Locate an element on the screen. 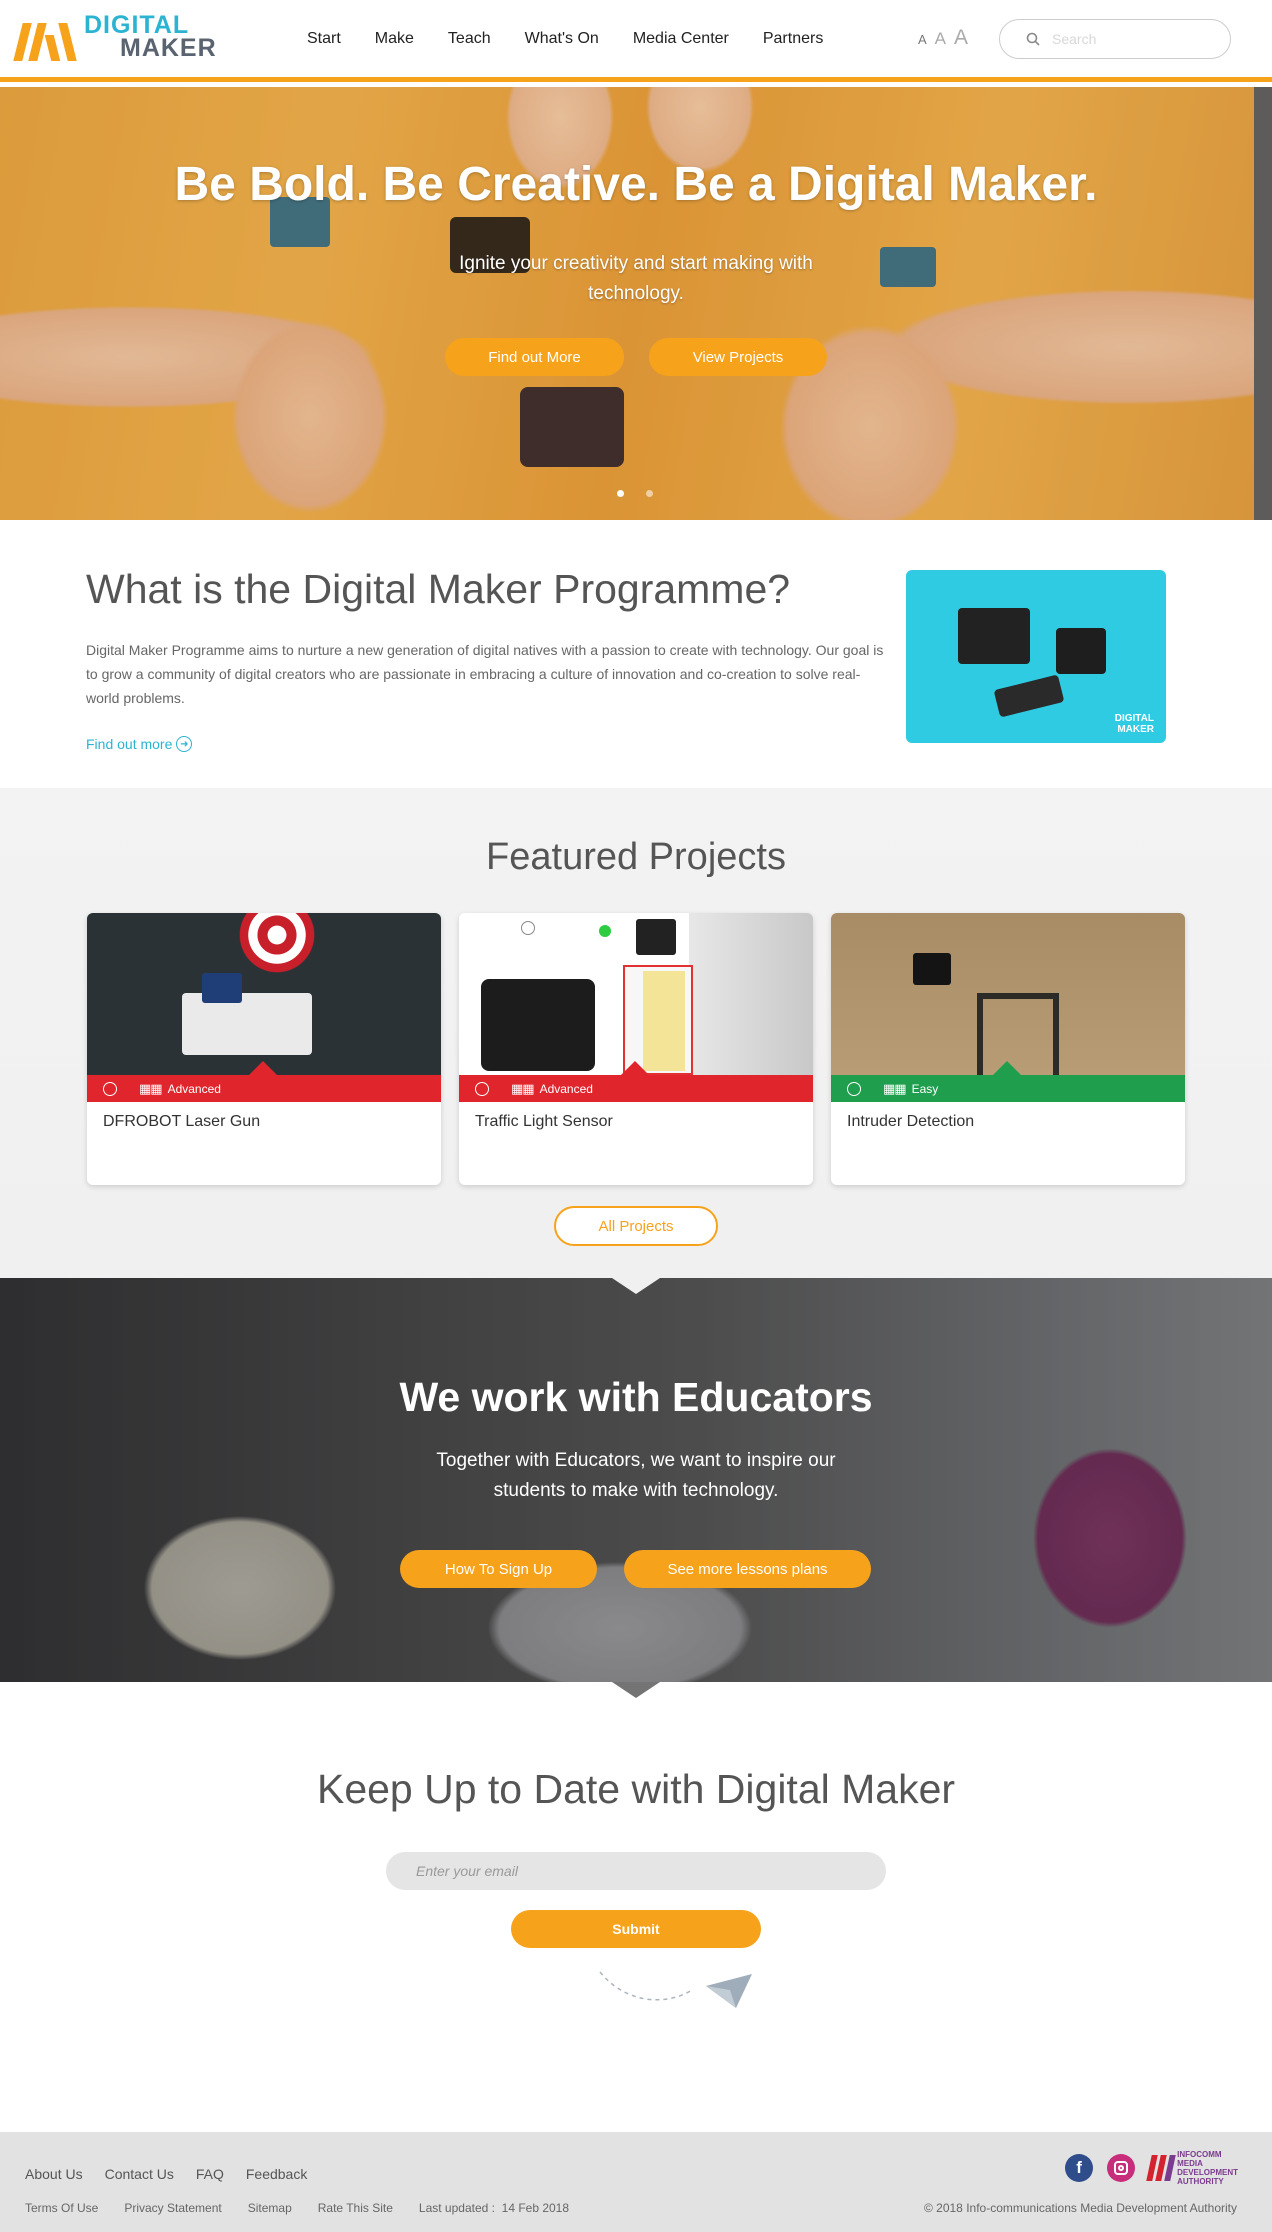  project-card: ▦▦ Advanced Traffic Light Sensor is located at coordinates (636, 1049).